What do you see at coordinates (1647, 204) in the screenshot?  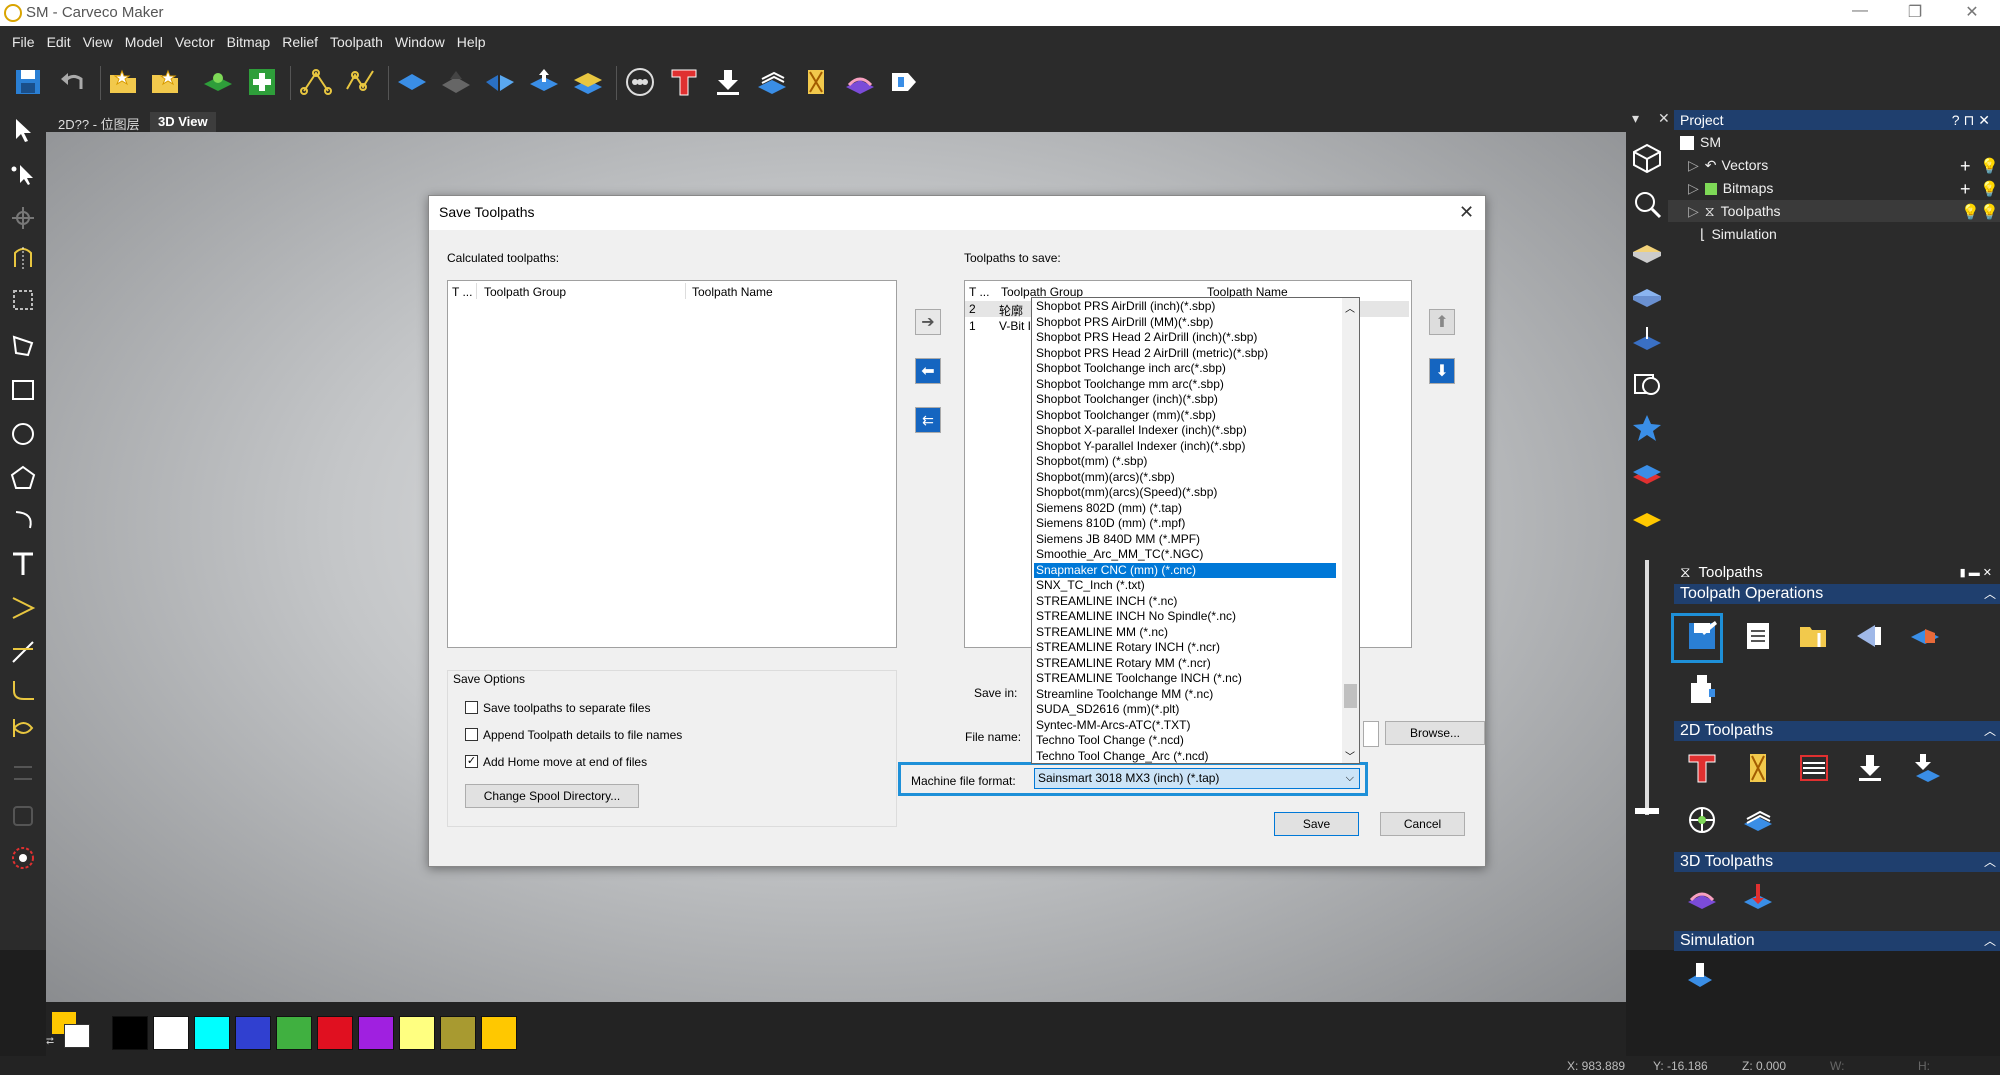 I see `zoom-icon` at bounding box center [1647, 204].